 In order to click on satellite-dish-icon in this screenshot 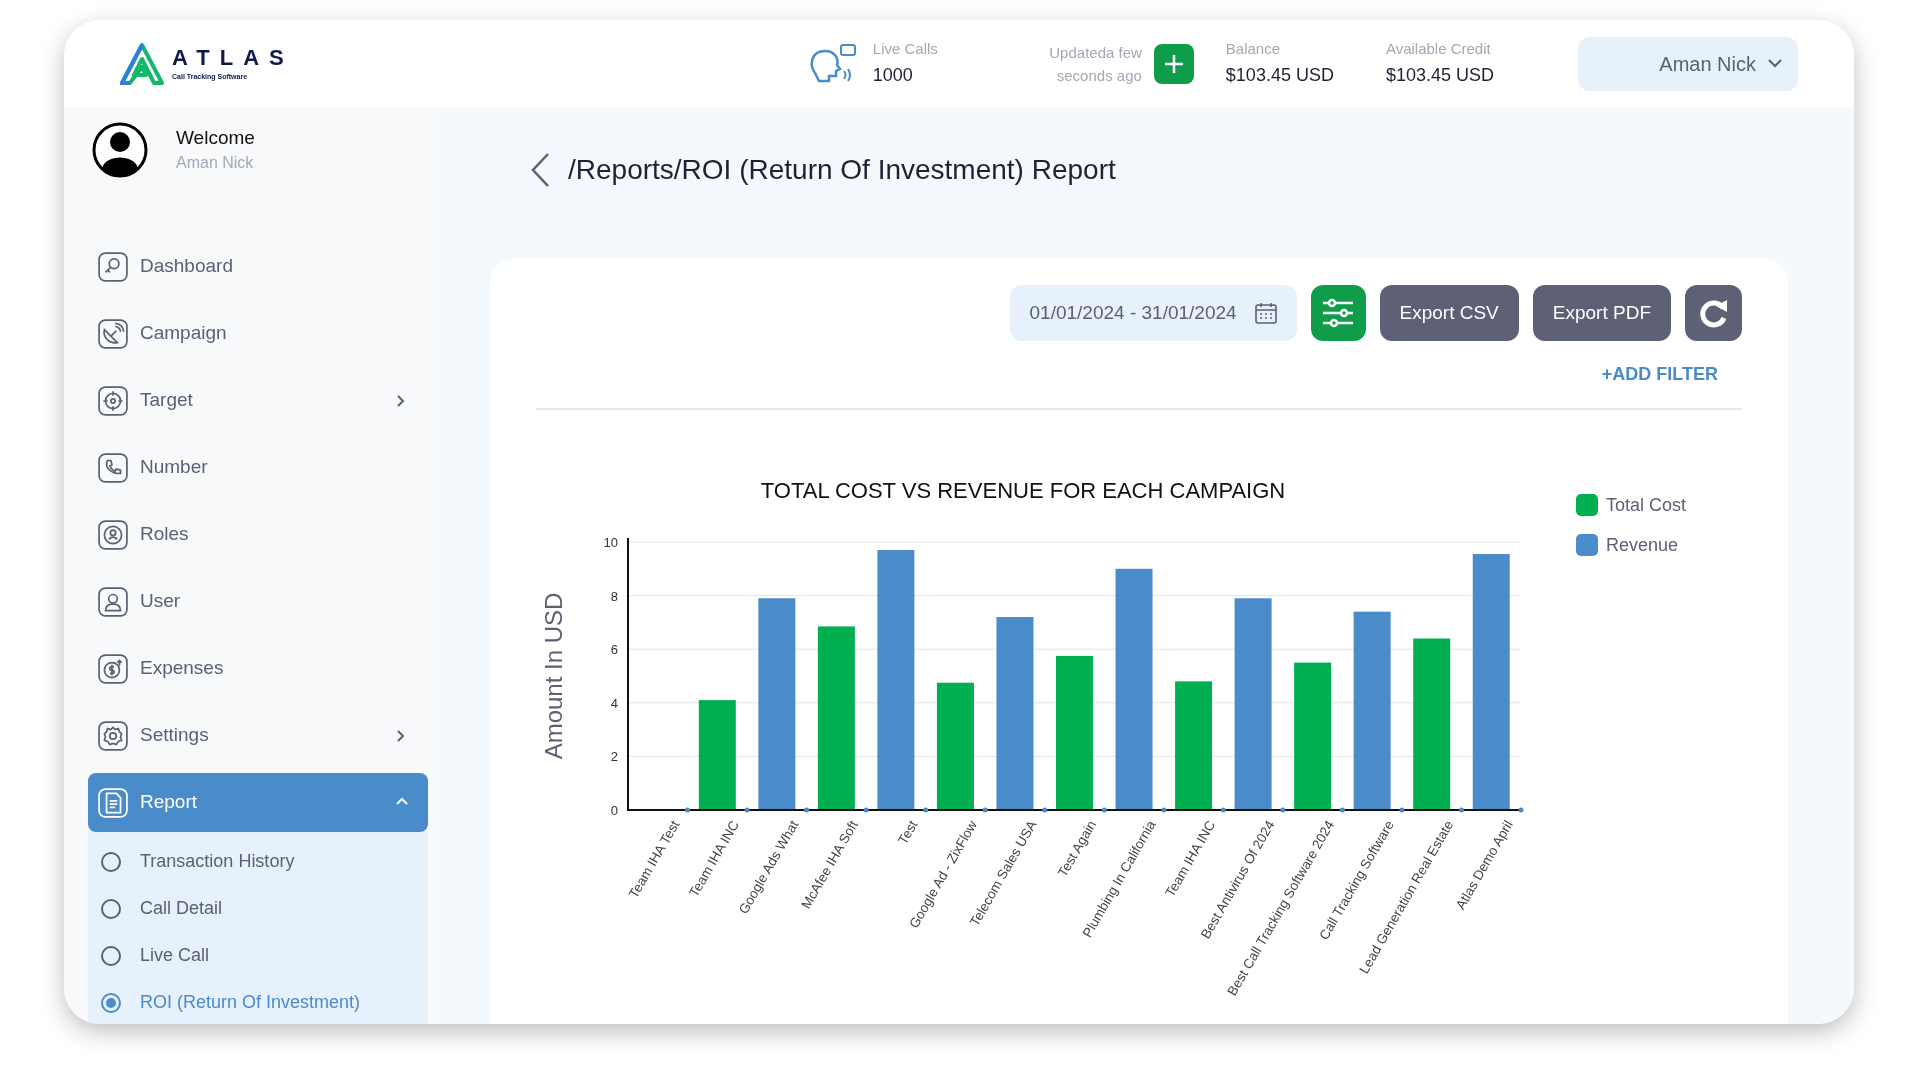, I will do `click(113, 333)`.